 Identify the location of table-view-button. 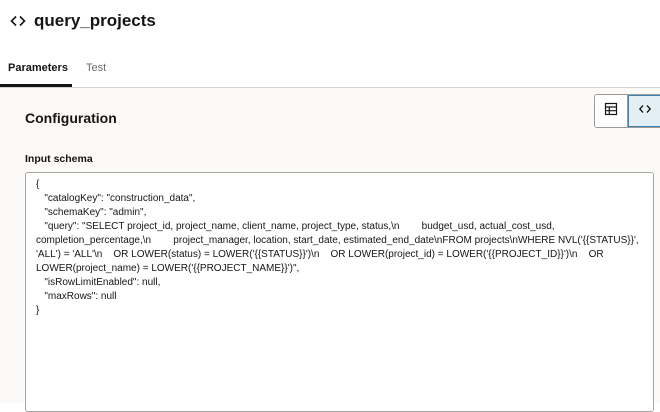
(611, 111).